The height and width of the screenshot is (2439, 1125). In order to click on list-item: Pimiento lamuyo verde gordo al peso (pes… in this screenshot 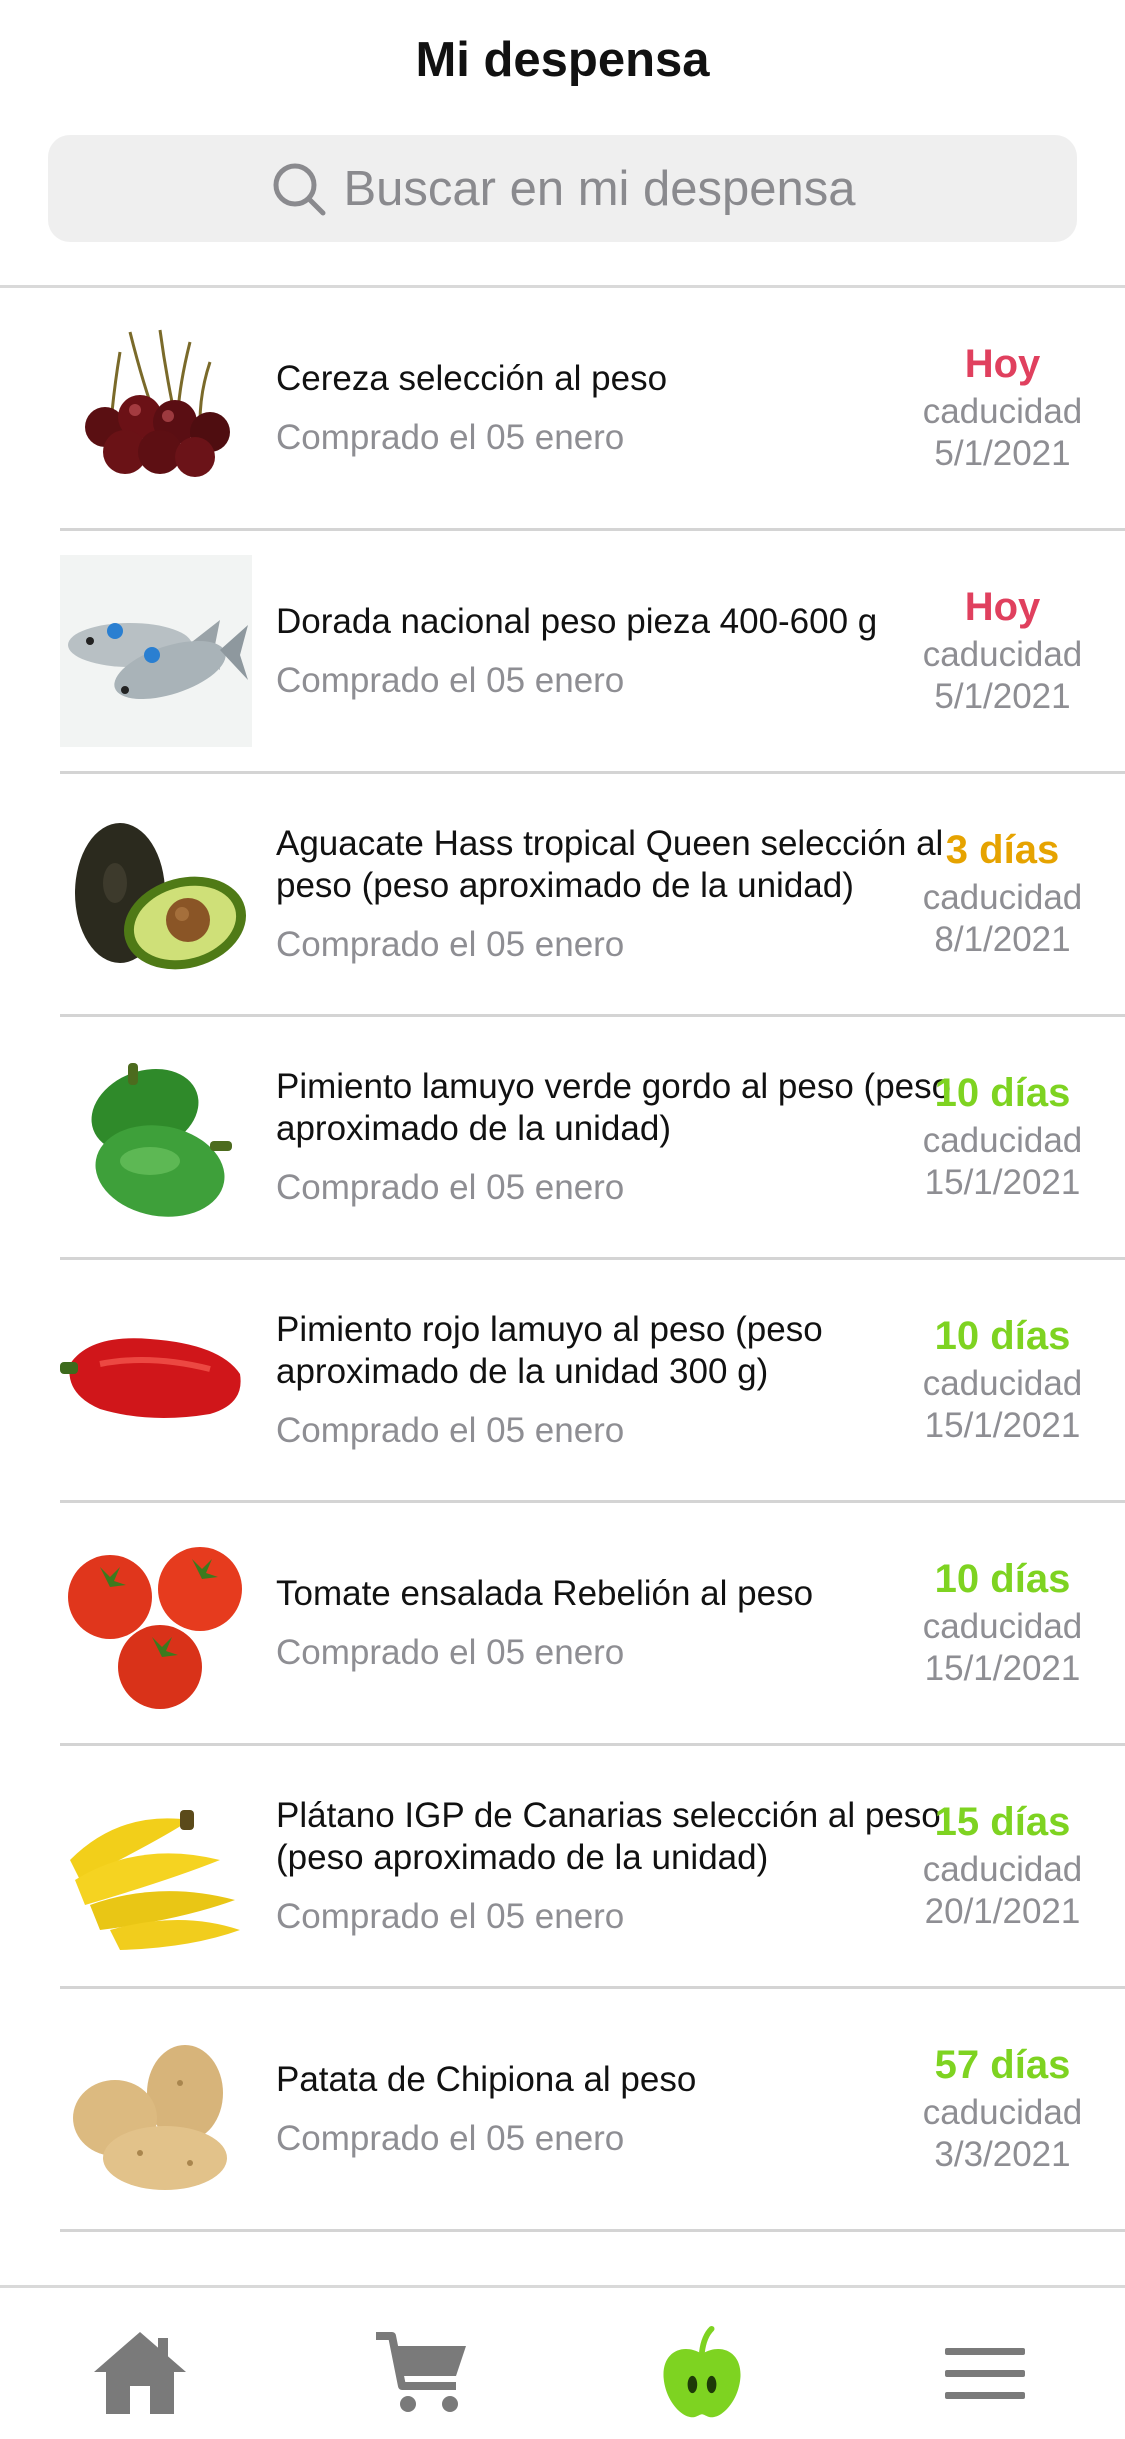, I will do `click(592, 1138)`.